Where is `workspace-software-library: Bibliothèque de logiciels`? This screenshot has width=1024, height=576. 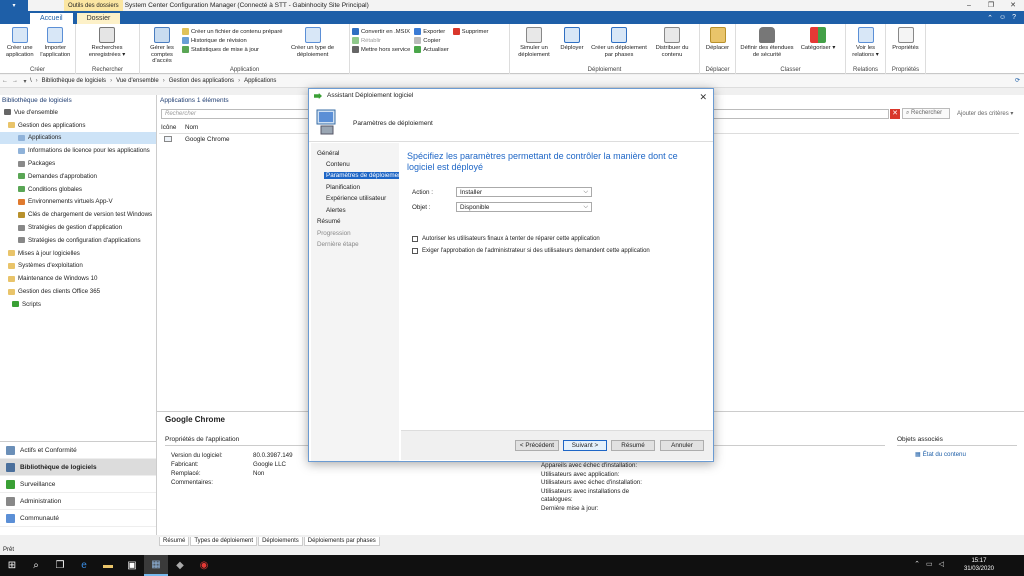 workspace-software-library: Bibliothèque de logiciels is located at coordinates (78, 467).